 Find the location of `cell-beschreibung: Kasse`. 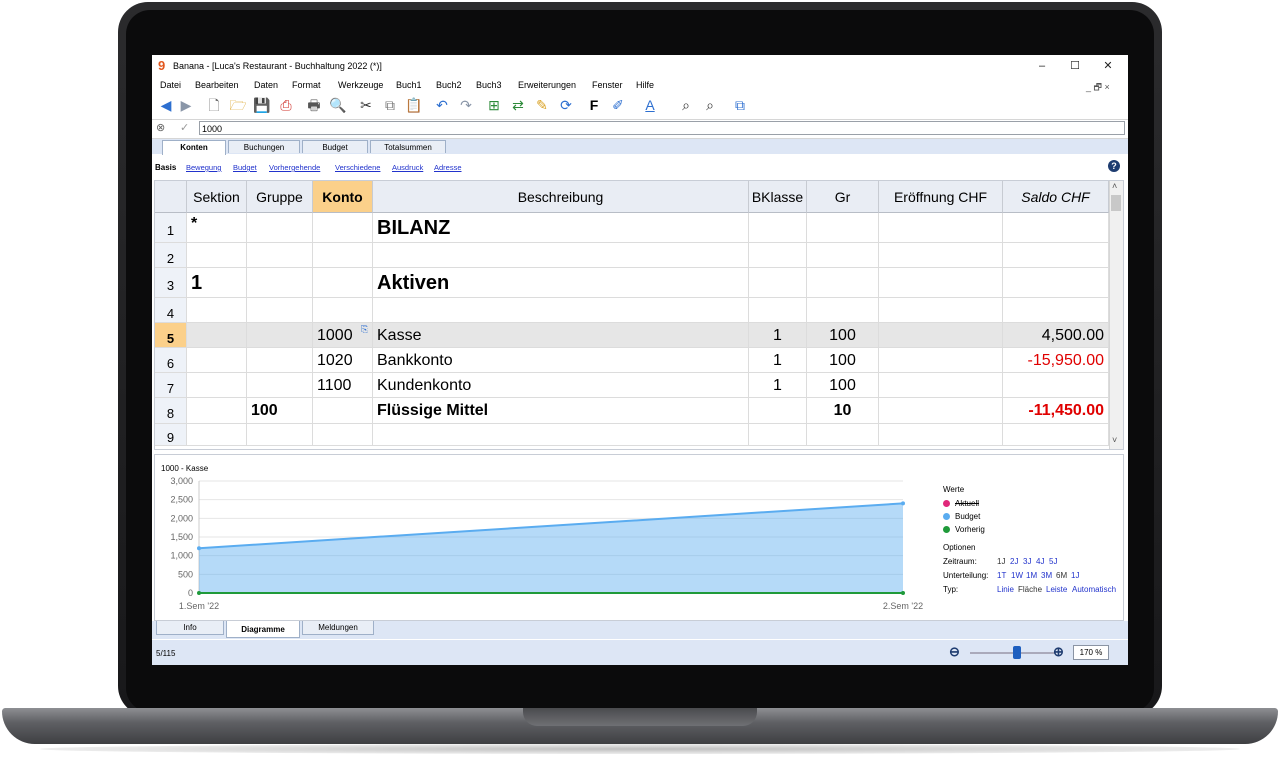

cell-beschreibung: Kasse is located at coordinates (561, 335).